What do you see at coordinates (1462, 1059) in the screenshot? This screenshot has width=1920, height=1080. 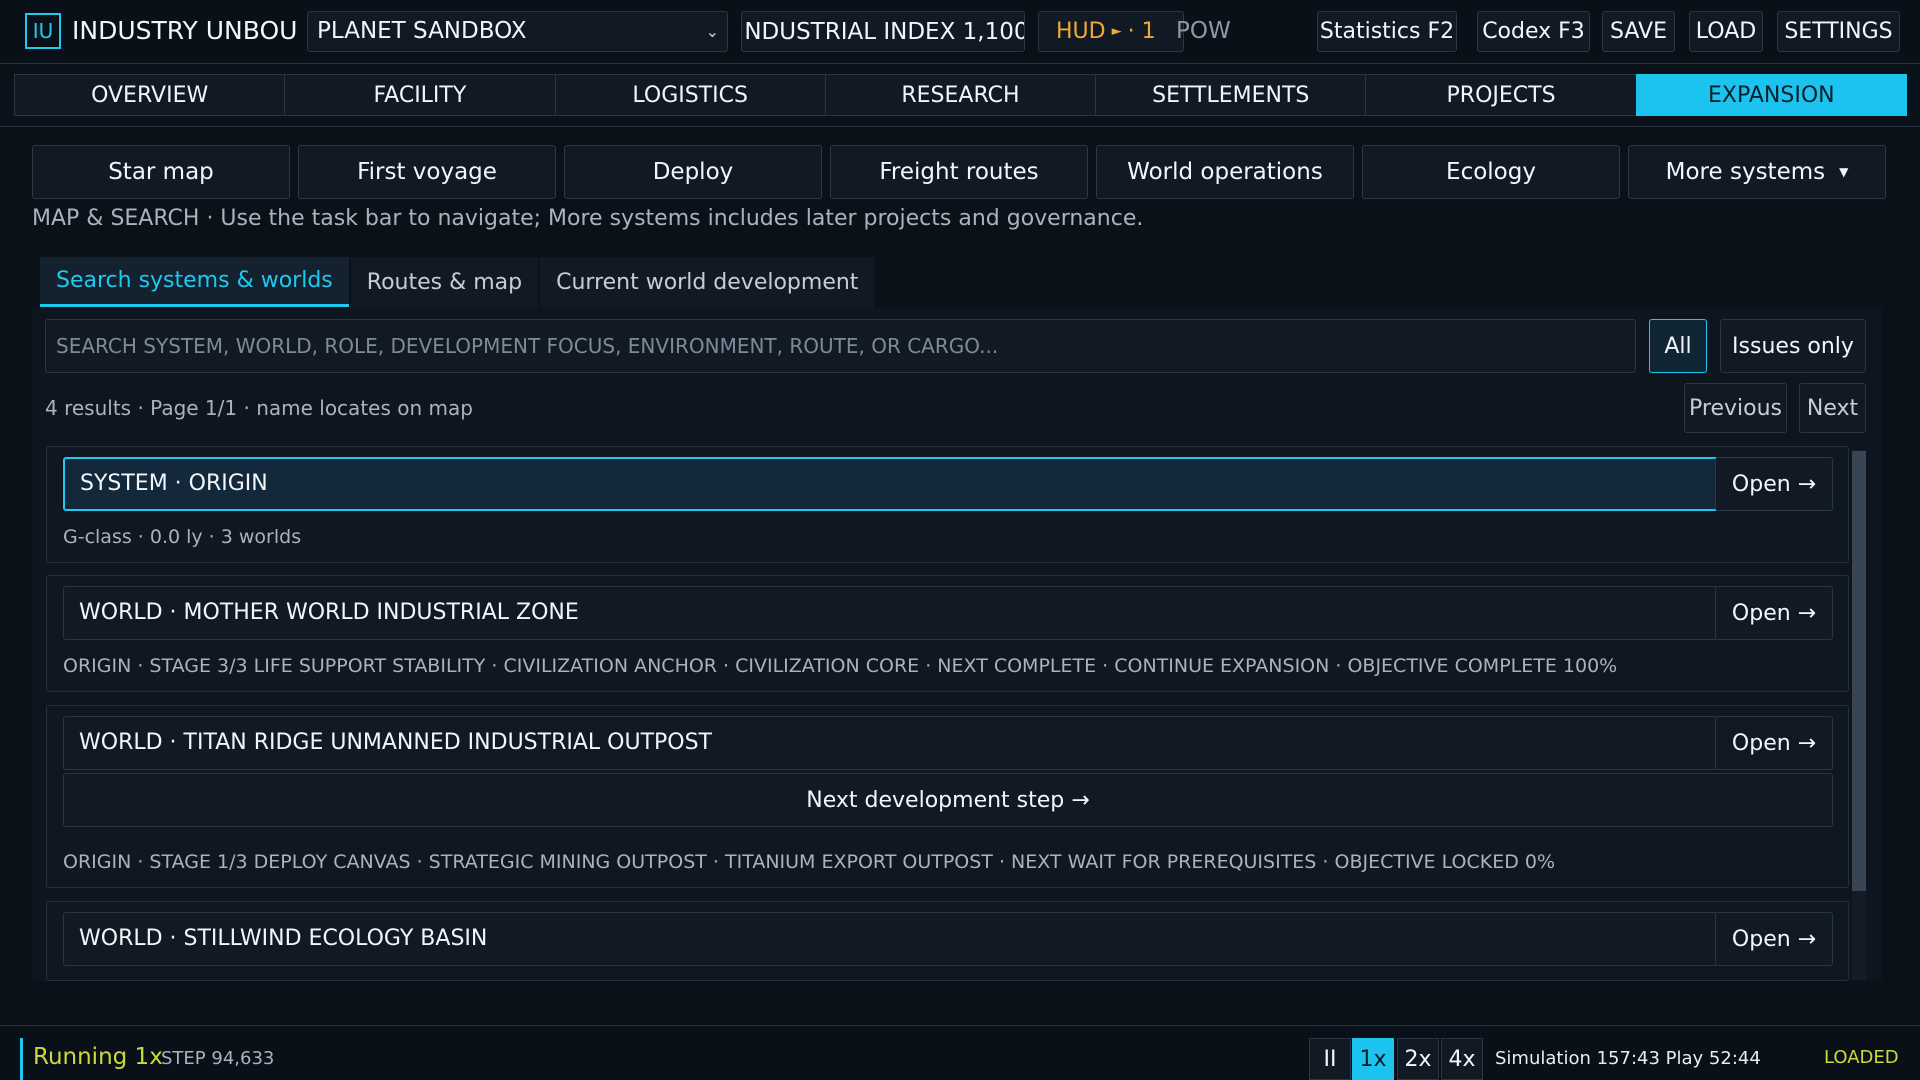 I see `speed-4x-button: 4x` at bounding box center [1462, 1059].